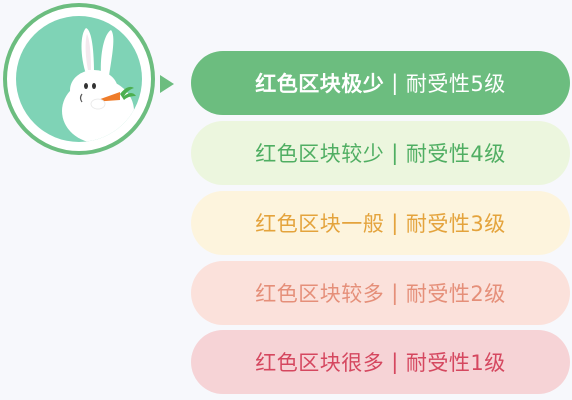 This screenshot has height=400, width=572. Describe the element at coordinates (320, 84) in the screenshot. I see `level-label: 红色区块极少` at that location.